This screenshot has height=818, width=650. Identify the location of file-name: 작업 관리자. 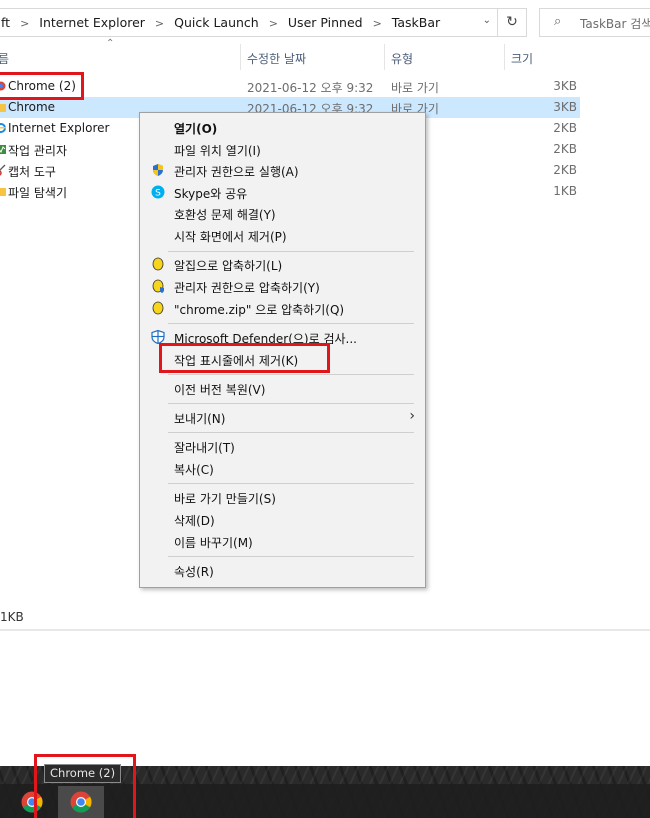
(38, 151).